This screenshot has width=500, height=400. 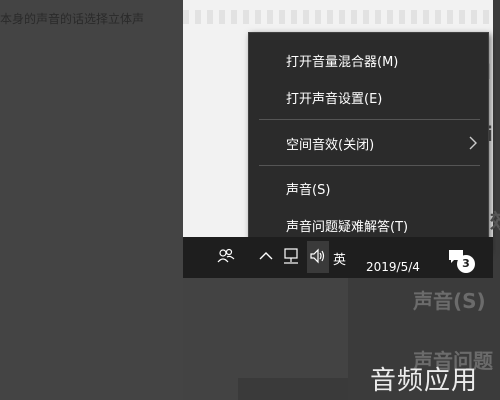 What do you see at coordinates (473, 143) in the screenshot?
I see `chevron-right-icon` at bounding box center [473, 143].